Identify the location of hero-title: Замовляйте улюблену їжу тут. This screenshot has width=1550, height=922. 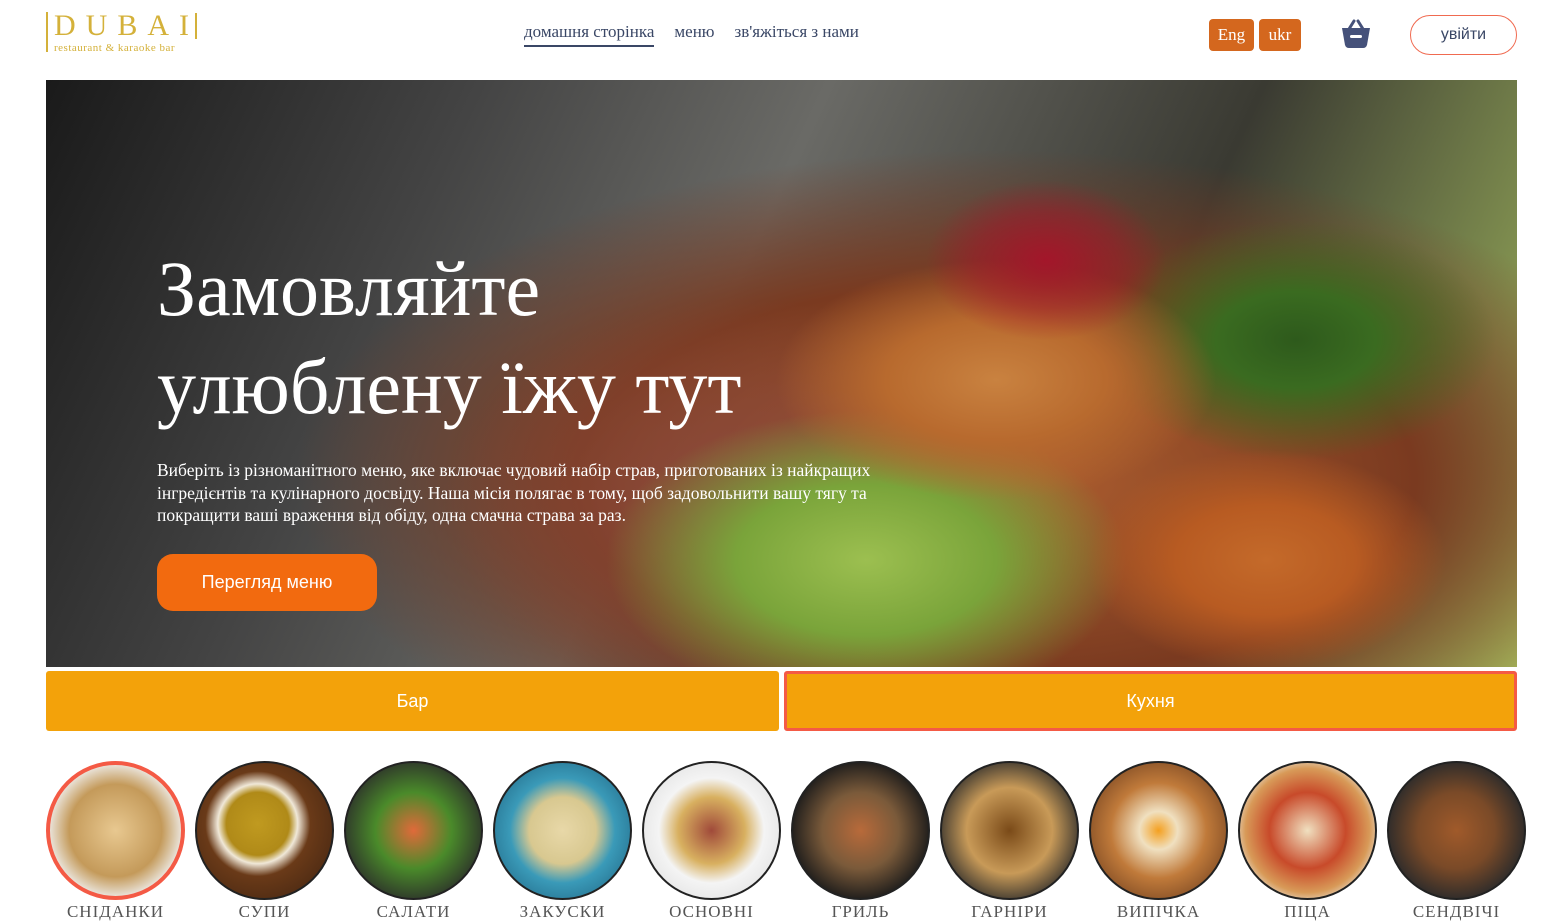
(449, 337).